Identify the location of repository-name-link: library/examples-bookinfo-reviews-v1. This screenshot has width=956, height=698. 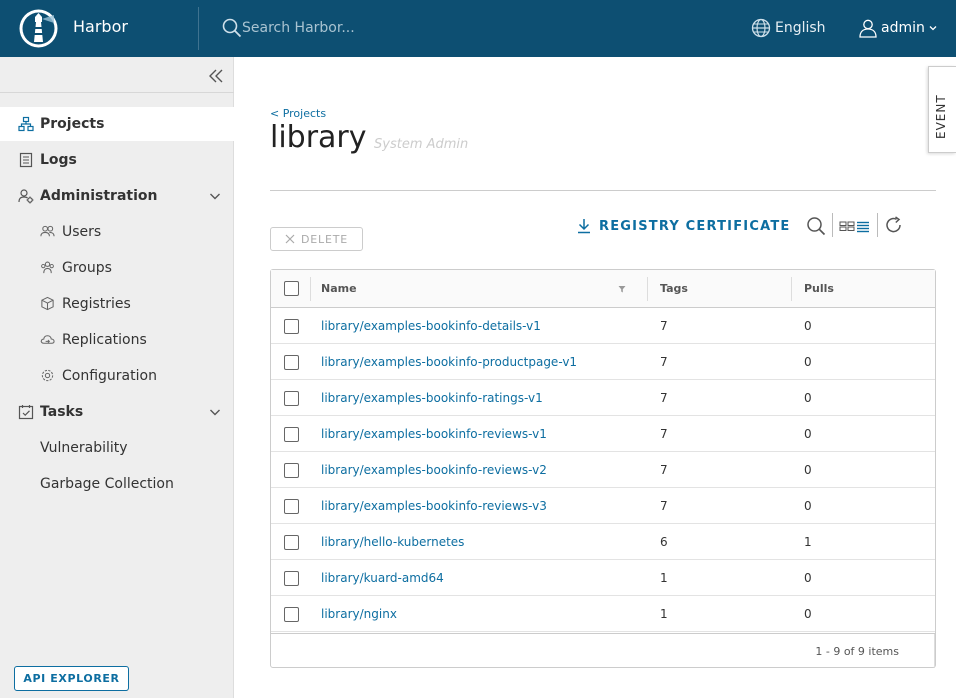
(434, 434).